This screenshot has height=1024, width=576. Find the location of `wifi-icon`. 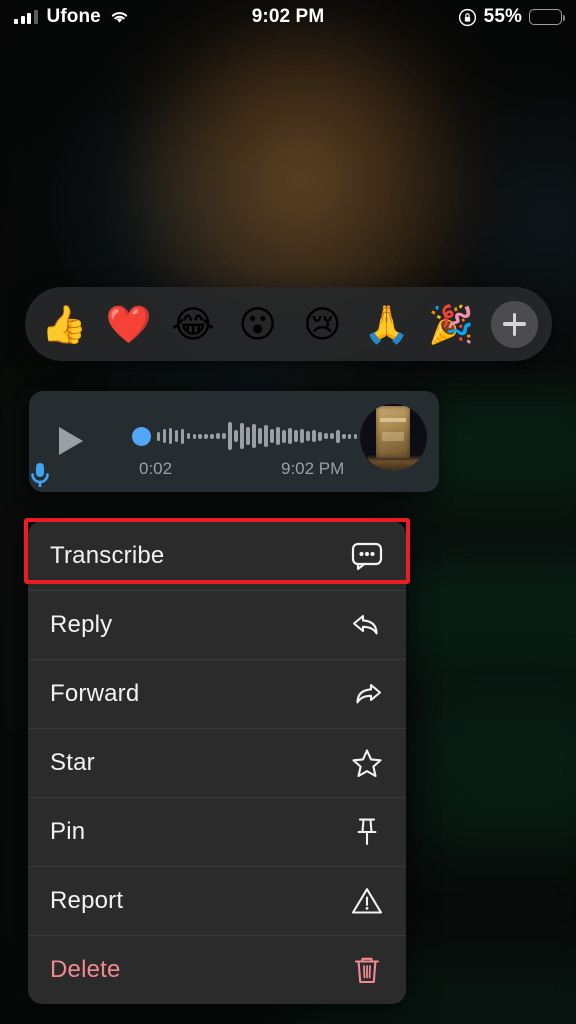

wifi-icon is located at coordinates (119, 17).